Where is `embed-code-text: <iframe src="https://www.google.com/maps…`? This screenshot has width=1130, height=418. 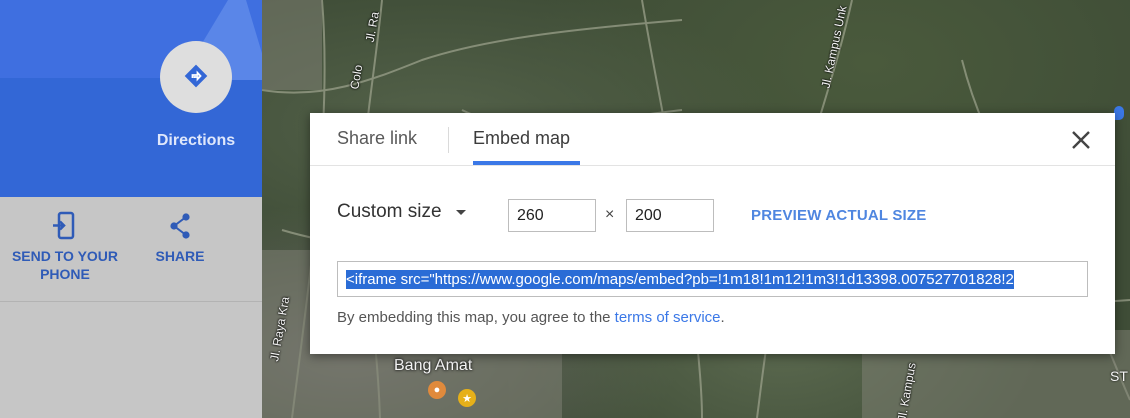 embed-code-text: <iframe src="https://www.google.com/maps… is located at coordinates (680, 279).